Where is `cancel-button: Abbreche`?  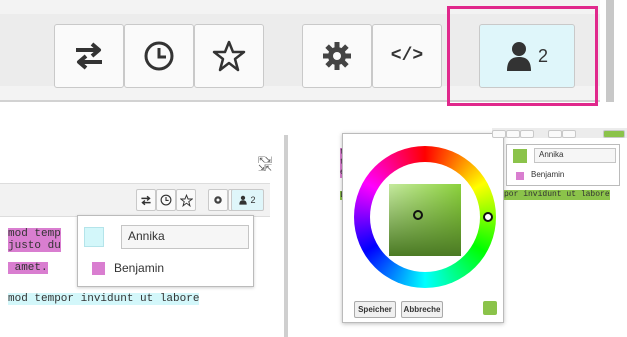
cancel-button: Abbreche is located at coordinates (422, 309).